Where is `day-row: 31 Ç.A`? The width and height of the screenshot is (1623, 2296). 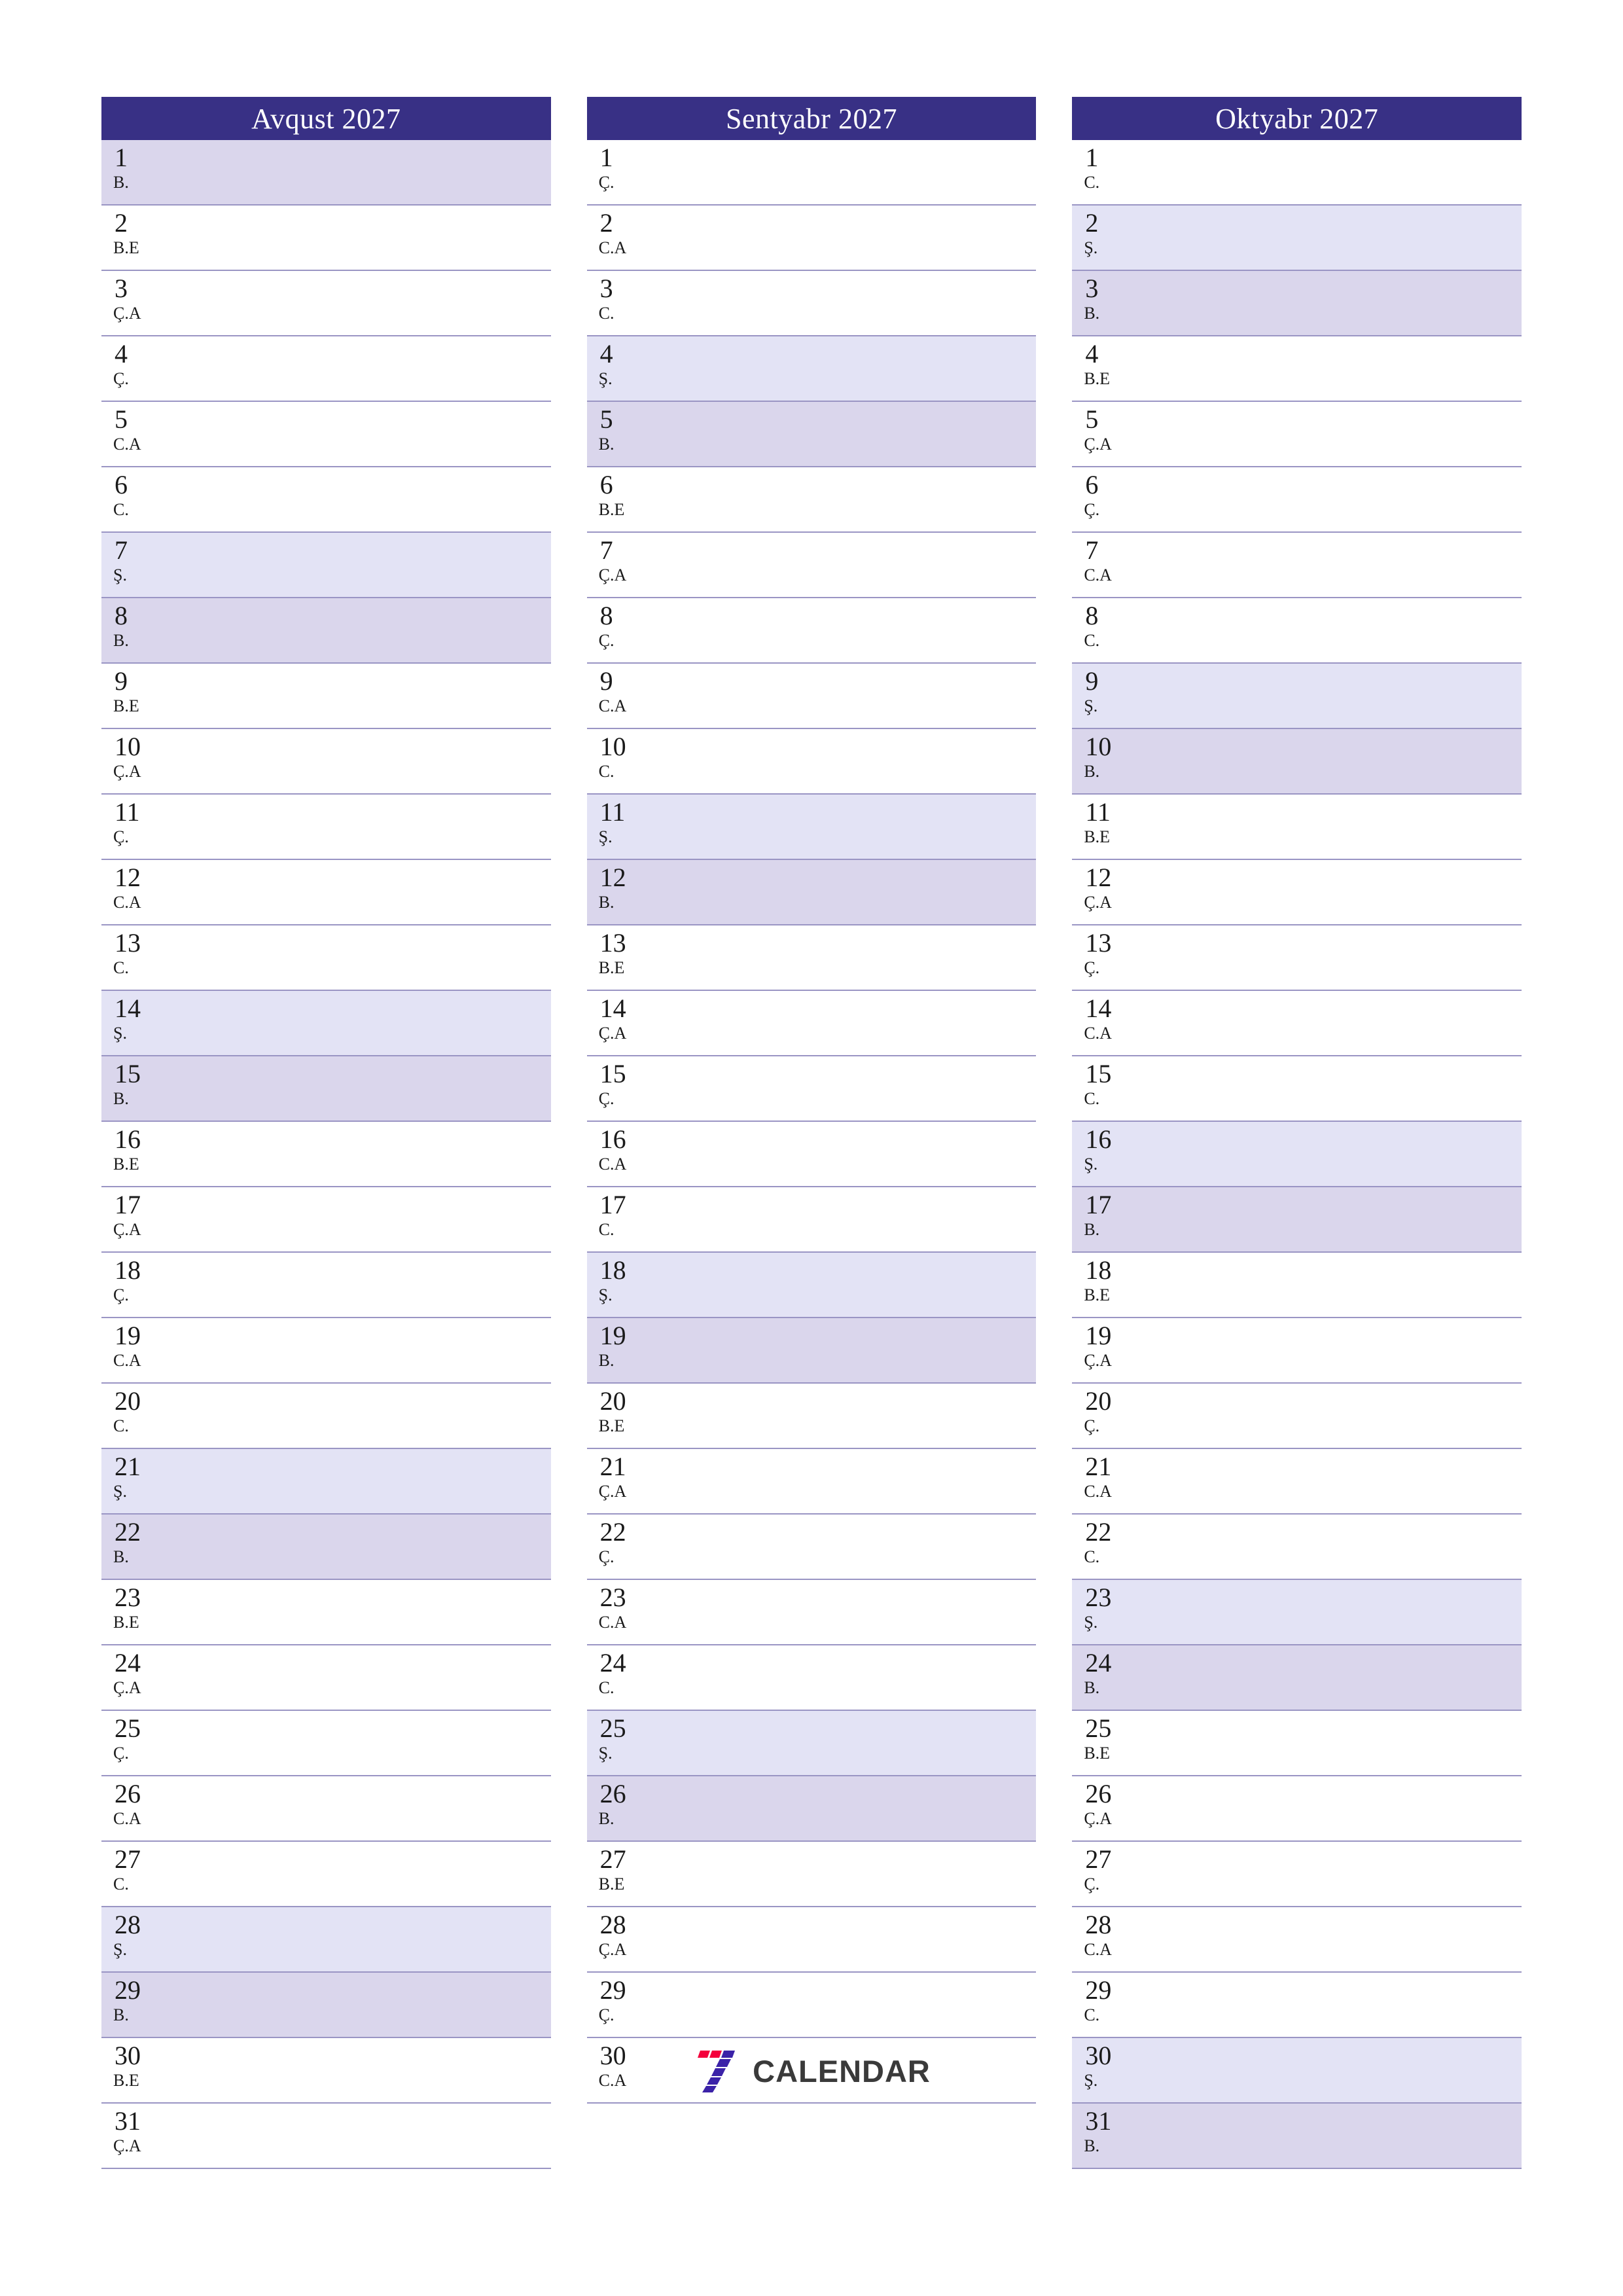
day-row: 31 Ç.A is located at coordinates (326, 2136).